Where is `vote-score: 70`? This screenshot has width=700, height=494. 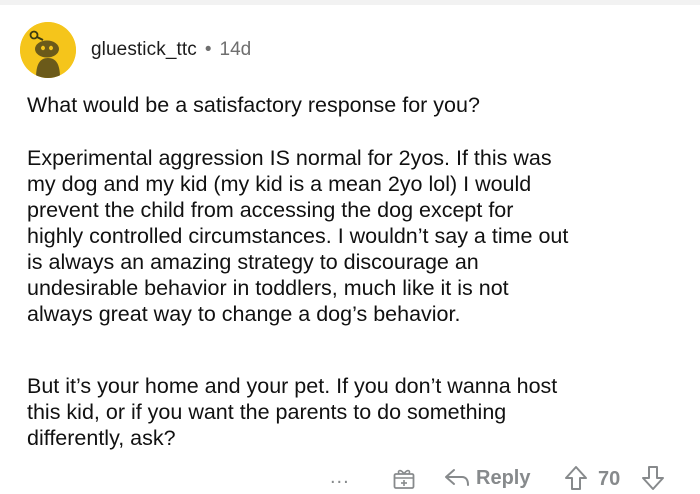
vote-score: 70 is located at coordinates (609, 479).